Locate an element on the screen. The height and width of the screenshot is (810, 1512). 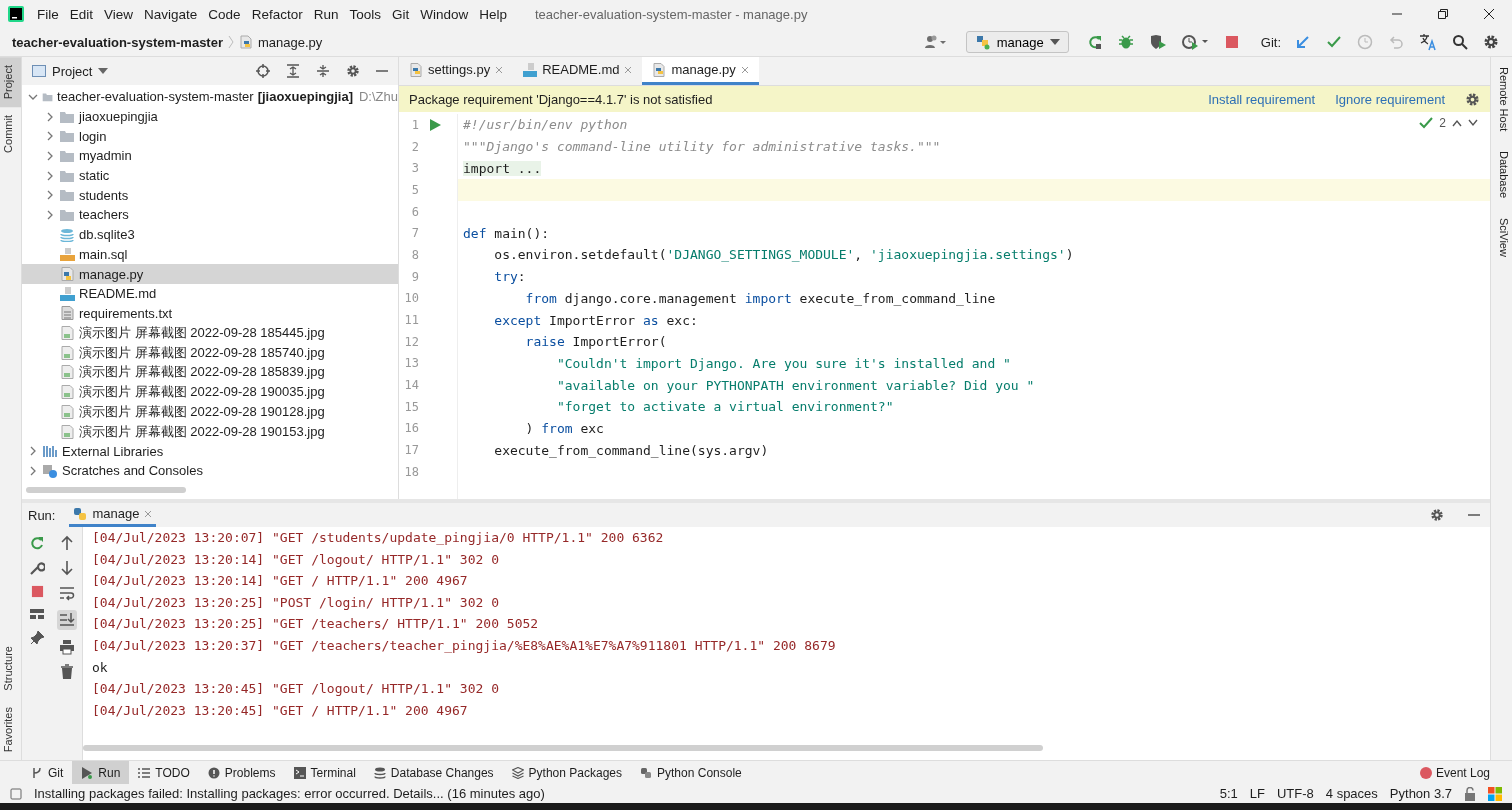
tool-window-tab: Run is located at coordinates (101, 772).